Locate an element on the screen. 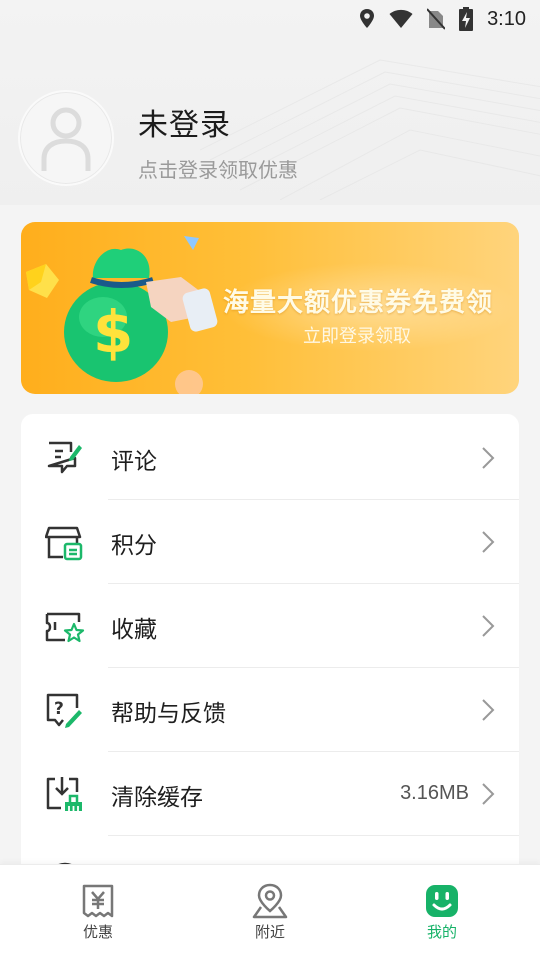  avatar is located at coordinates (66, 138).